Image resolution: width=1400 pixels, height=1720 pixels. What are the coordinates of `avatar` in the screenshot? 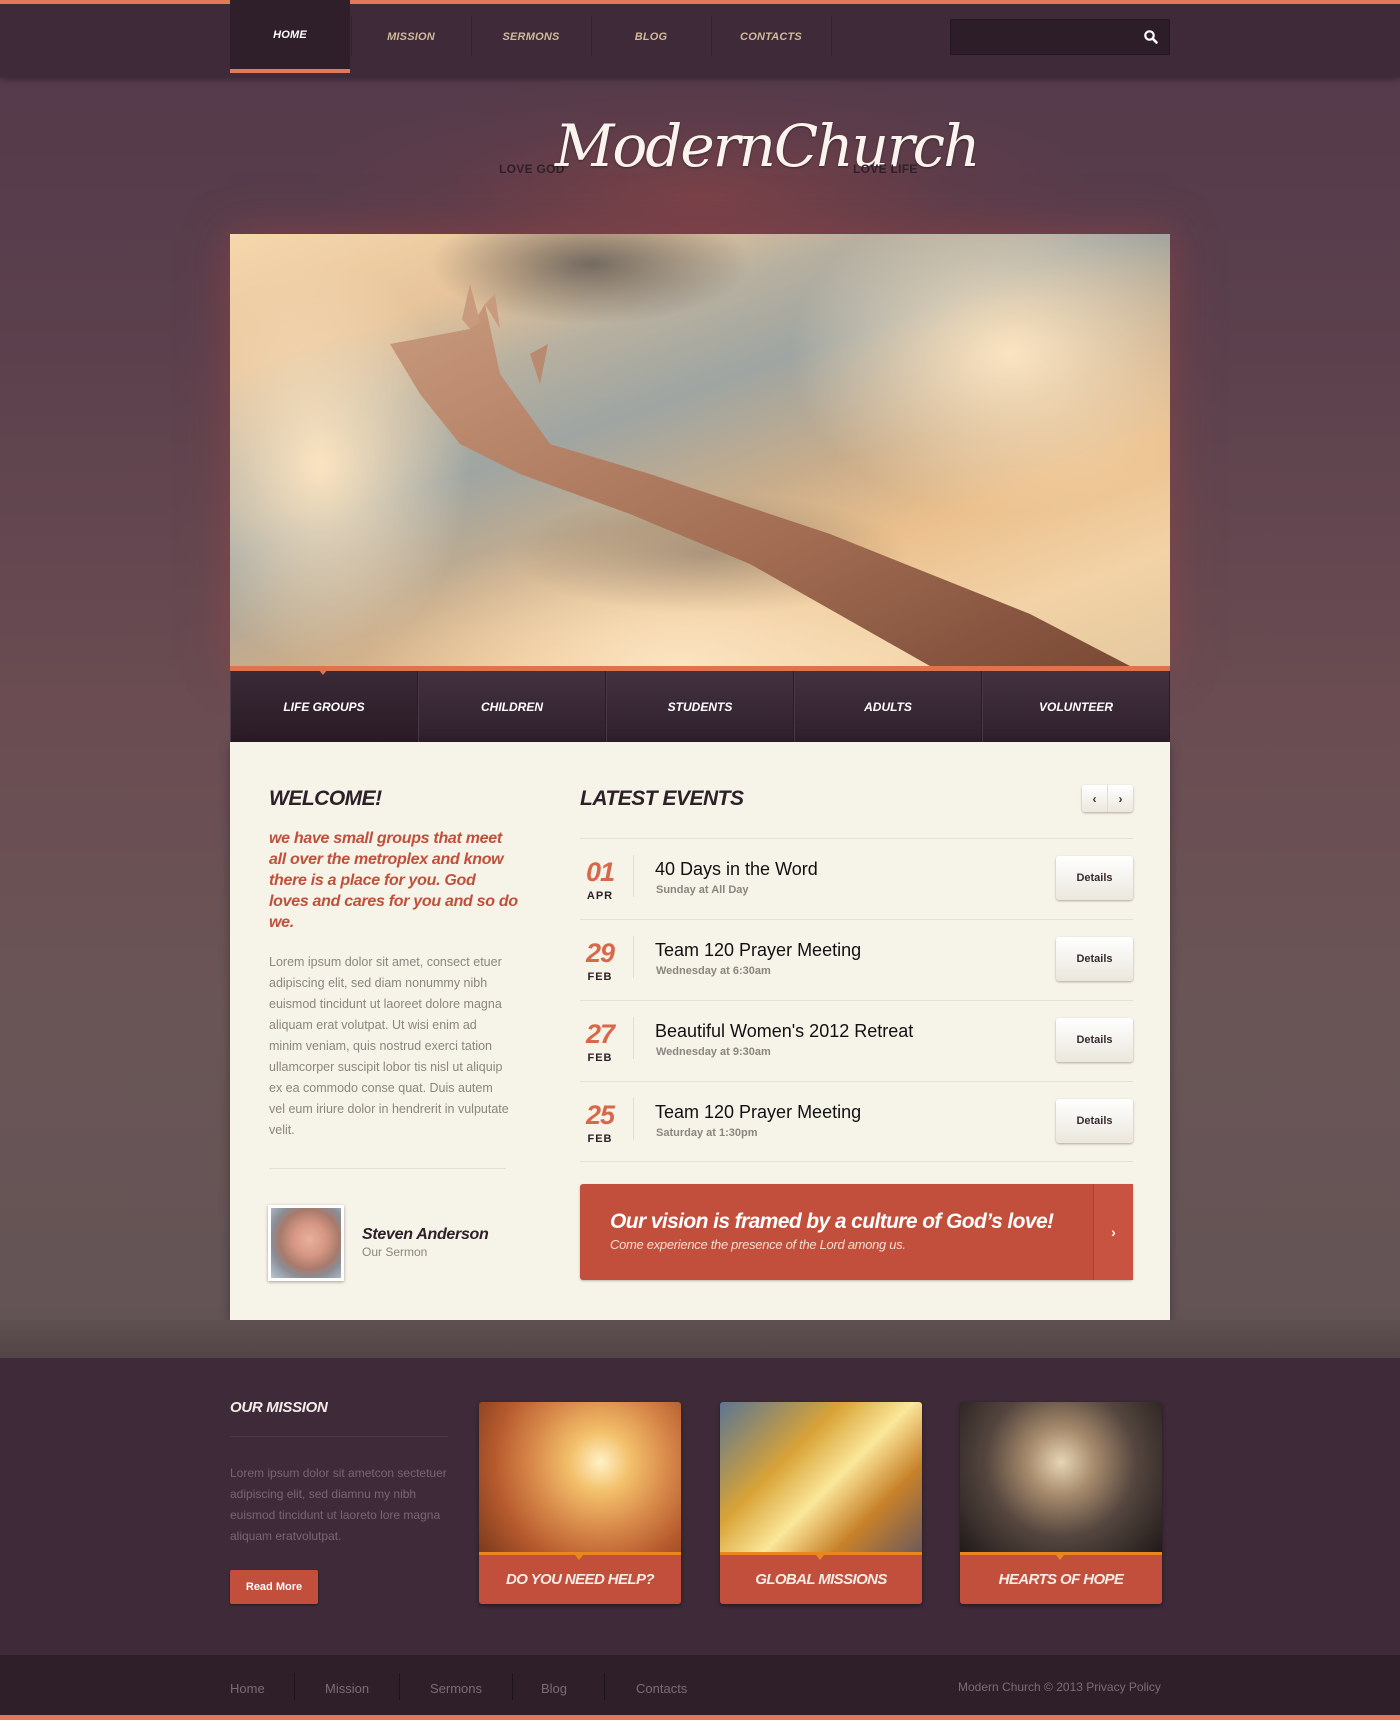 It's located at (306, 1243).